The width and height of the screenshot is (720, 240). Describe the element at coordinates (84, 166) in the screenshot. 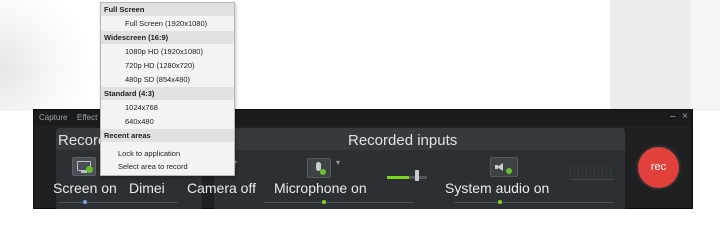

I see `monitor-icon` at that location.